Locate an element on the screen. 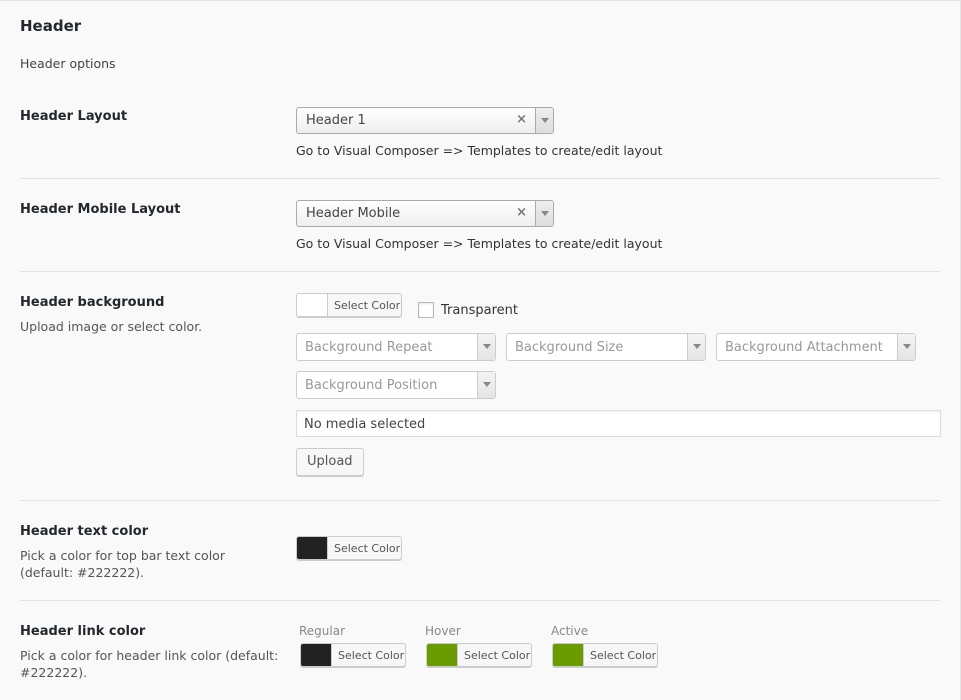 This screenshot has width=961, height=700. background-position-select: Background Position is located at coordinates (396, 385).